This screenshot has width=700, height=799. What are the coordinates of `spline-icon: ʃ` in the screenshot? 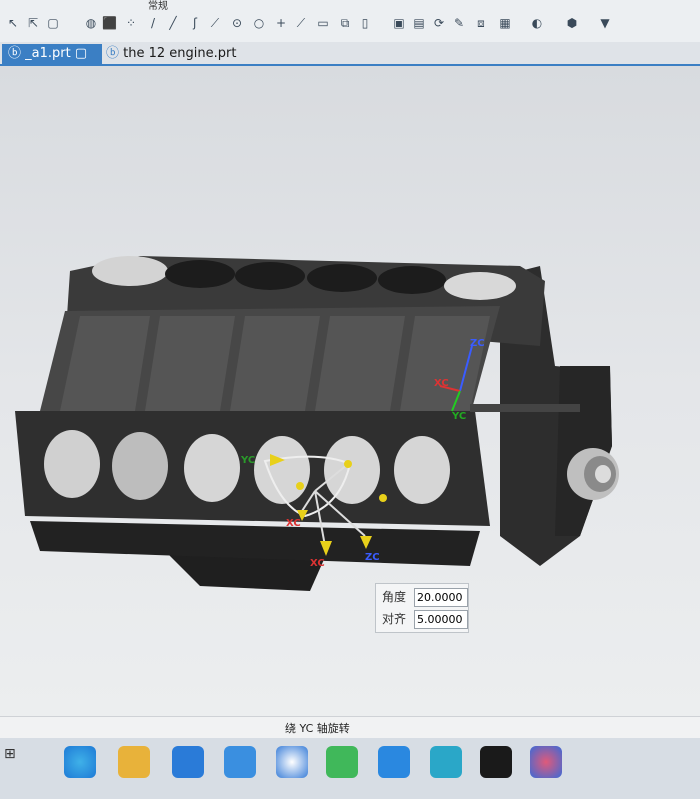 It's located at (195, 23).